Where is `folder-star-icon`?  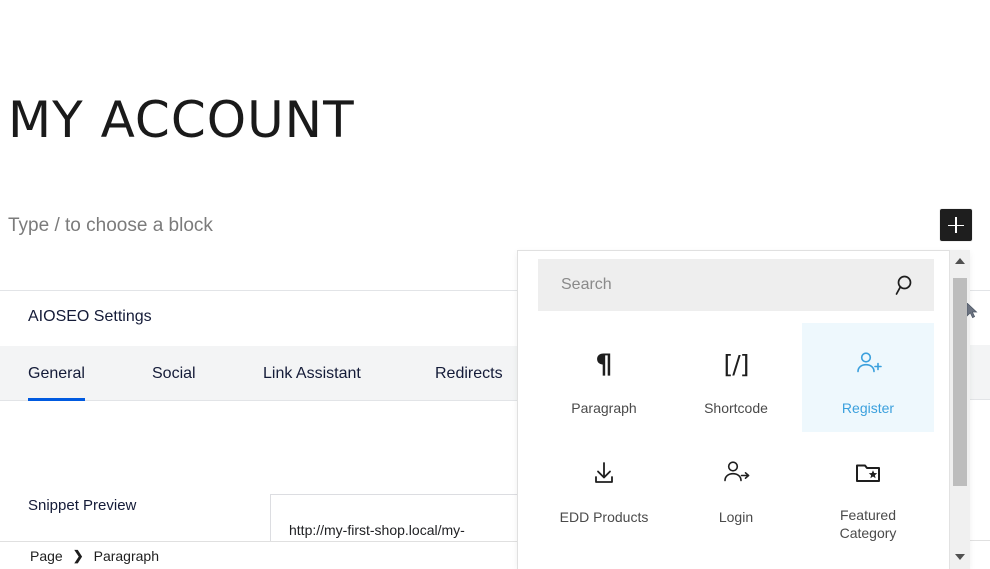
folder-star-icon is located at coordinates (868, 472).